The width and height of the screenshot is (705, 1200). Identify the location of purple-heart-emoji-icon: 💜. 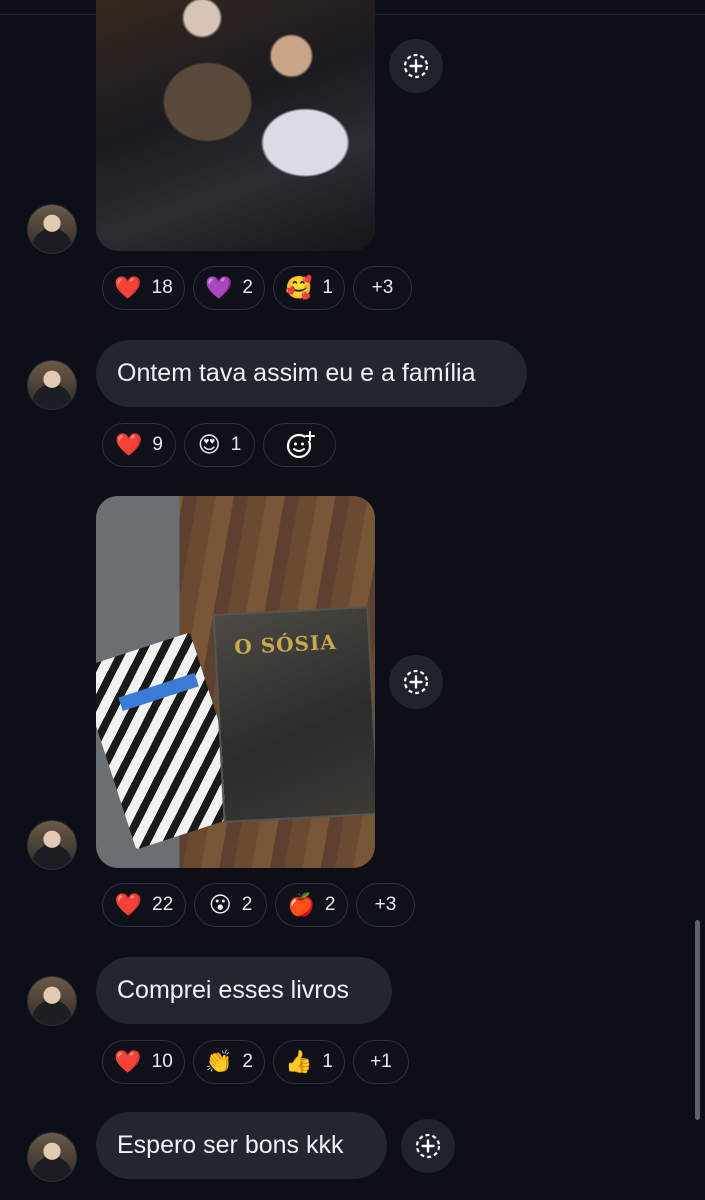
(219, 287).